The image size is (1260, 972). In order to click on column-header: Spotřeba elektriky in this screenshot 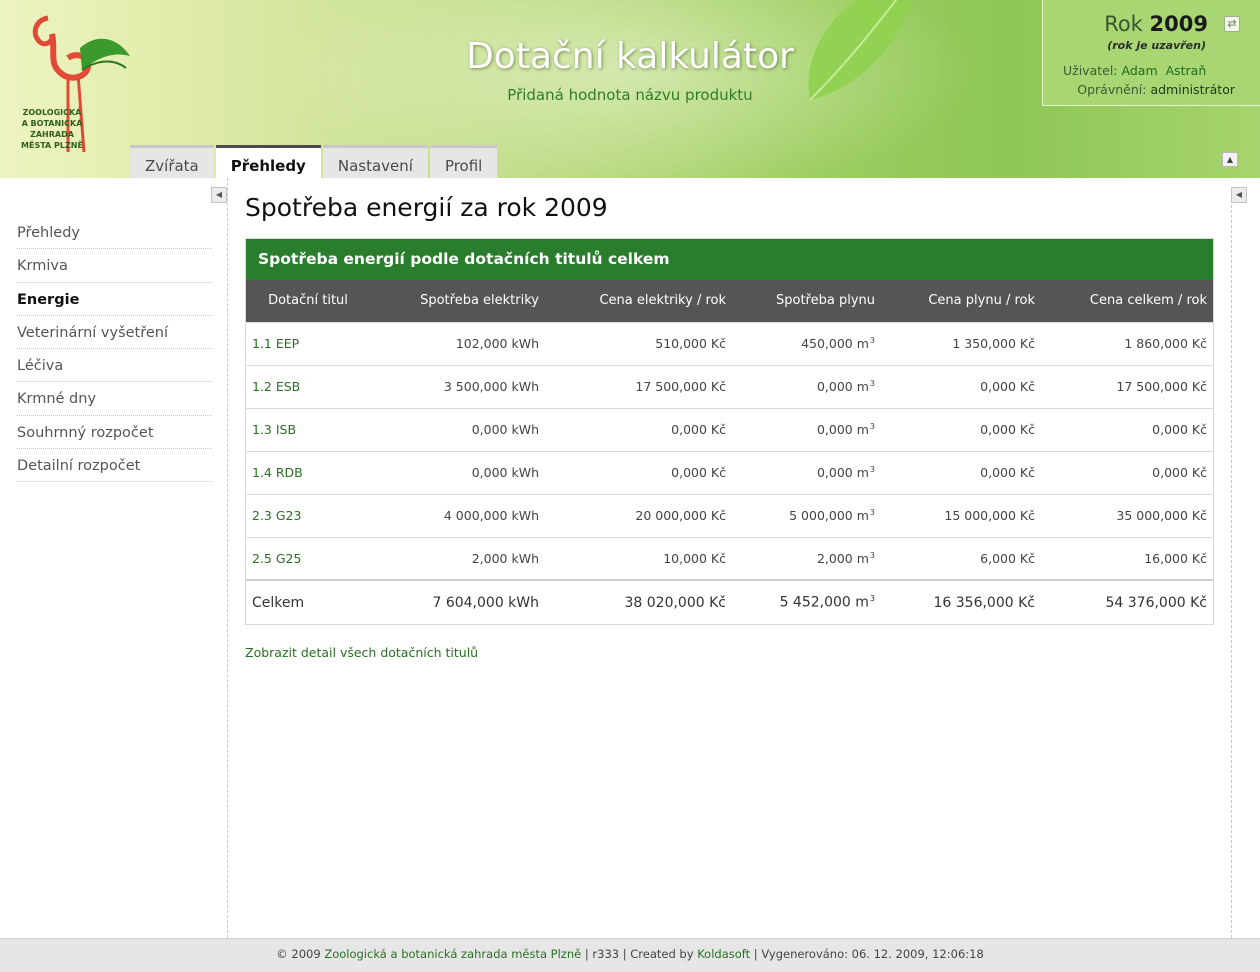, I will do `click(457, 301)`.